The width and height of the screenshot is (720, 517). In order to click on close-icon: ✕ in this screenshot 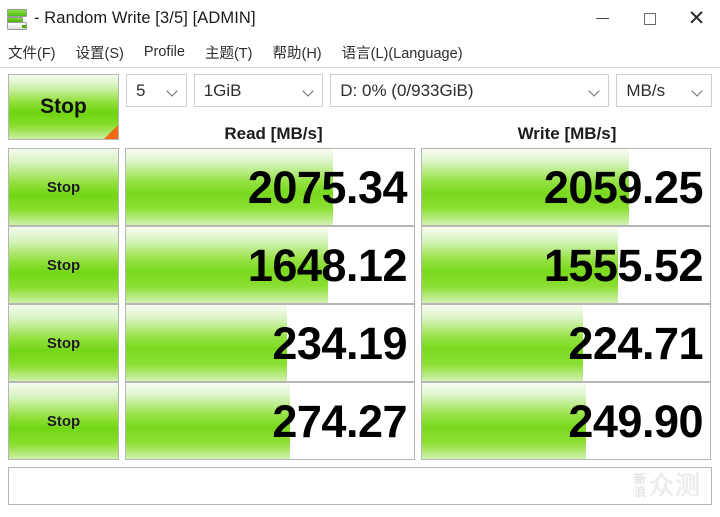, I will do `click(696, 18)`.